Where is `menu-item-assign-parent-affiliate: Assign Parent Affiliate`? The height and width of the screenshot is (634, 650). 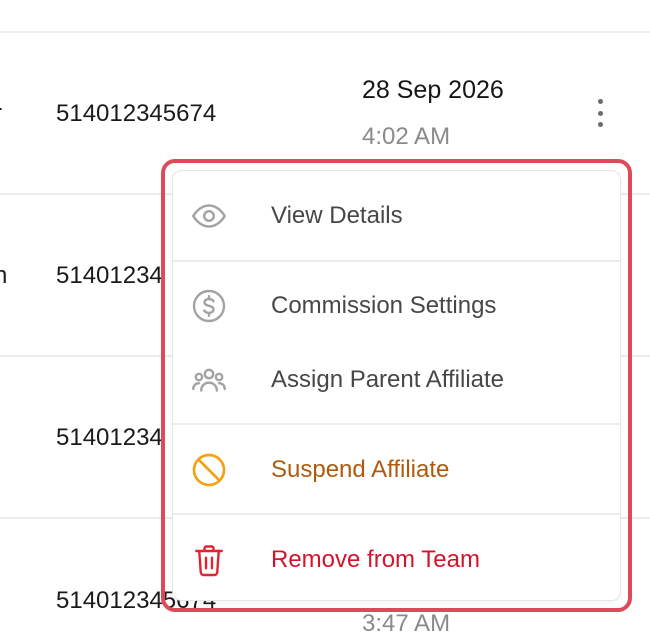
menu-item-assign-parent-affiliate: Assign Parent Affiliate is located at coordinates (396, 380).